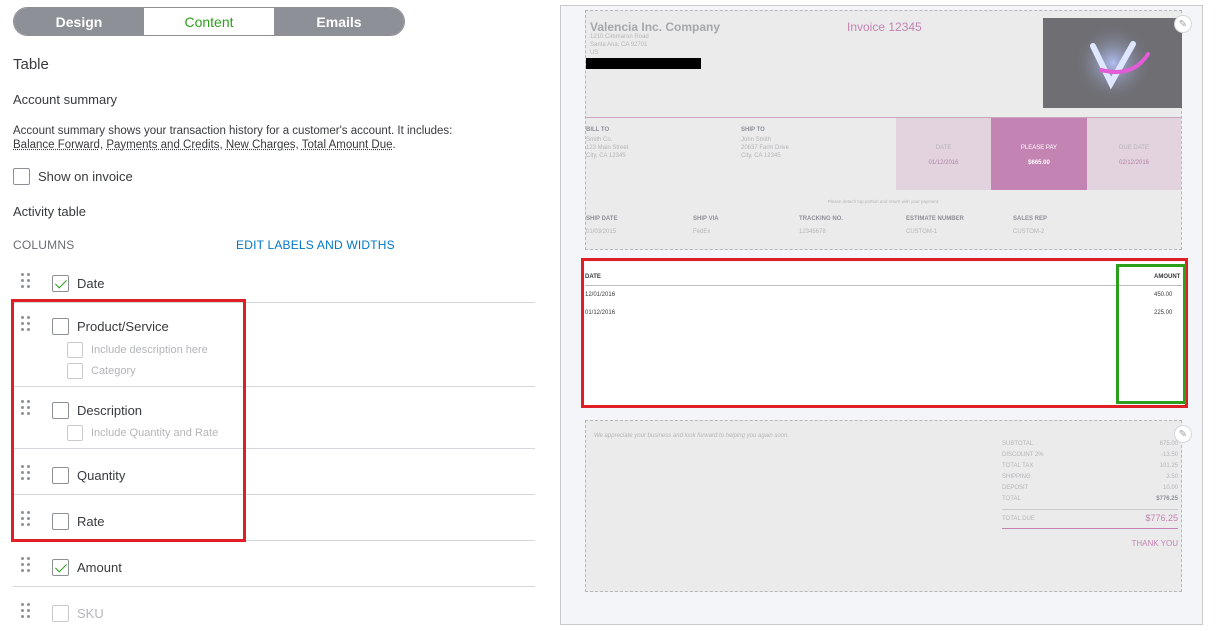 The width and height of the screenshot is (1218, 631). Describe the element at coordinates (702, 232) in the screenshot. I see `ship-field-value: FedEx` at that location.